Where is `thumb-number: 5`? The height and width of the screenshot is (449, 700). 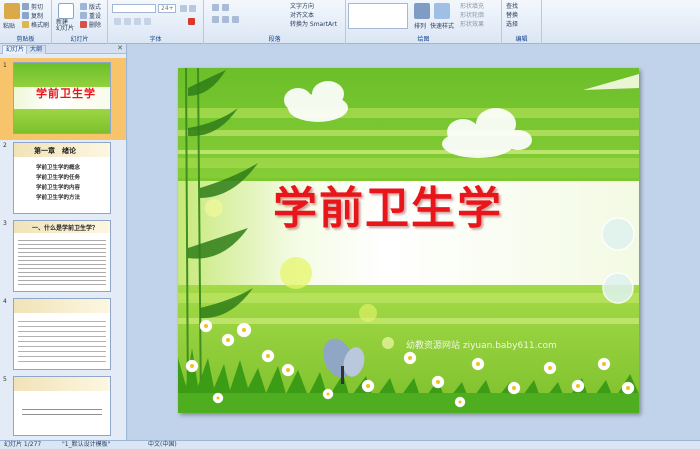 thumb-number: 5 is located at coordinates (5, 379).